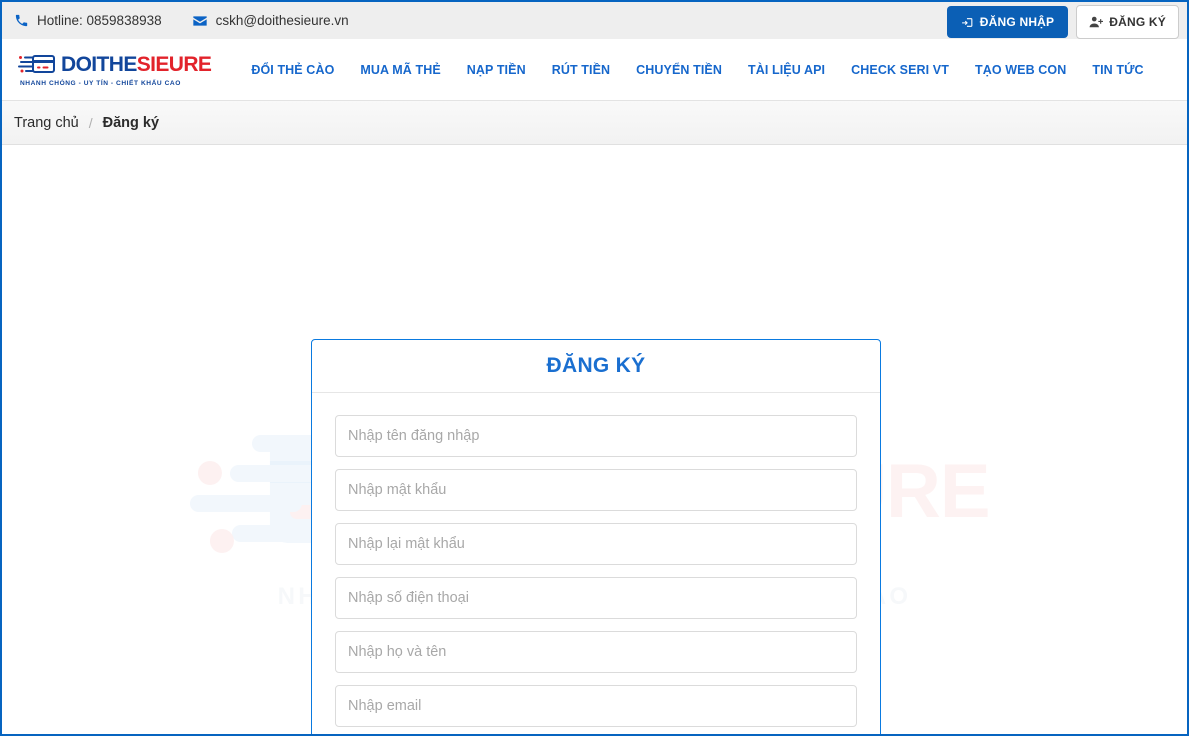 Image resolution: width=1189 pixels, height=736 pixels. I want to click on register-button: ĐĂNG KÝ, so click(1127, 22).